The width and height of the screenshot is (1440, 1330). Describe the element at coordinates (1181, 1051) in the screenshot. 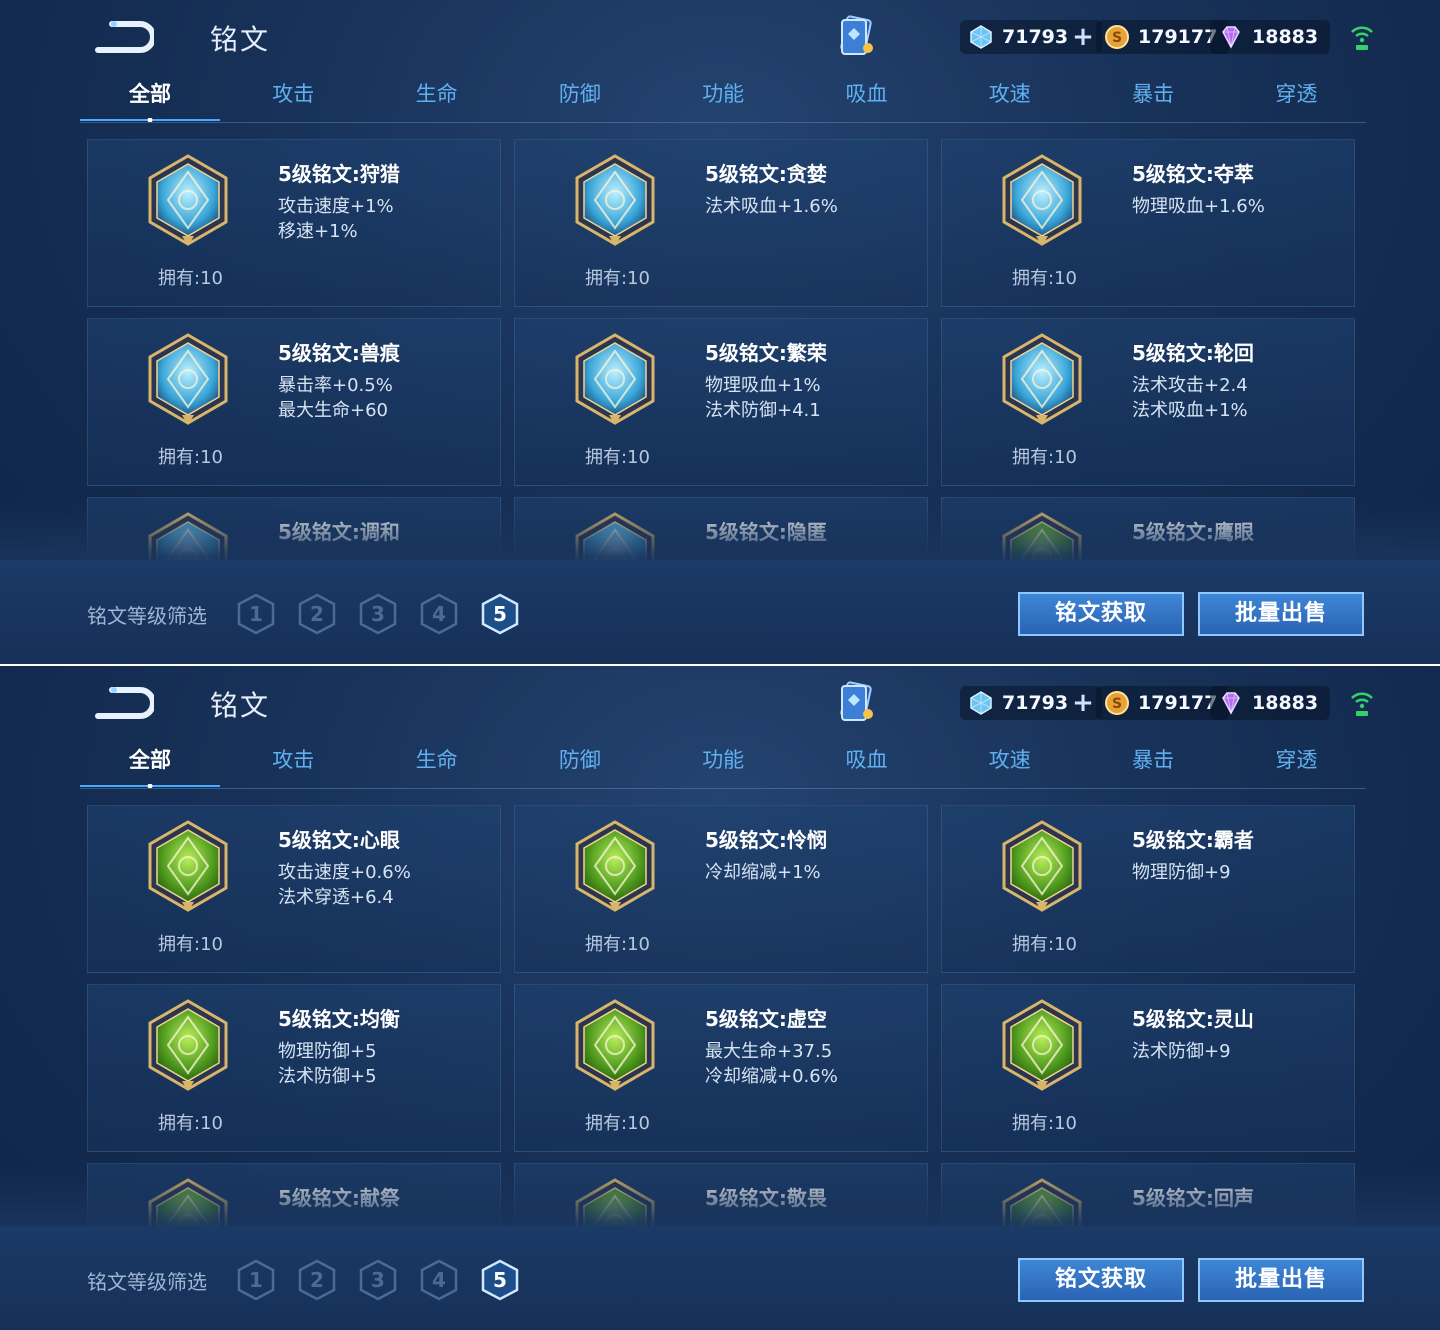

I see `inscription-attribute: 法术防御+9` at that location.